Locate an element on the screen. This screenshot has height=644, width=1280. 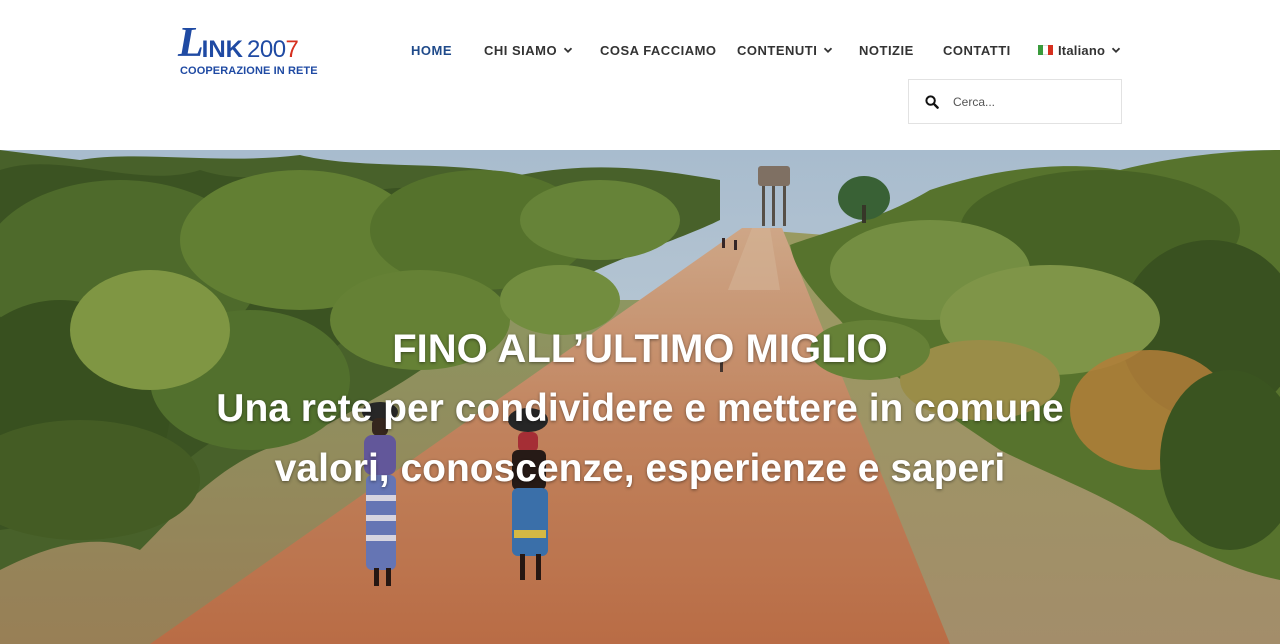
language-label: Italiano is located at coordinates (1082, 50).